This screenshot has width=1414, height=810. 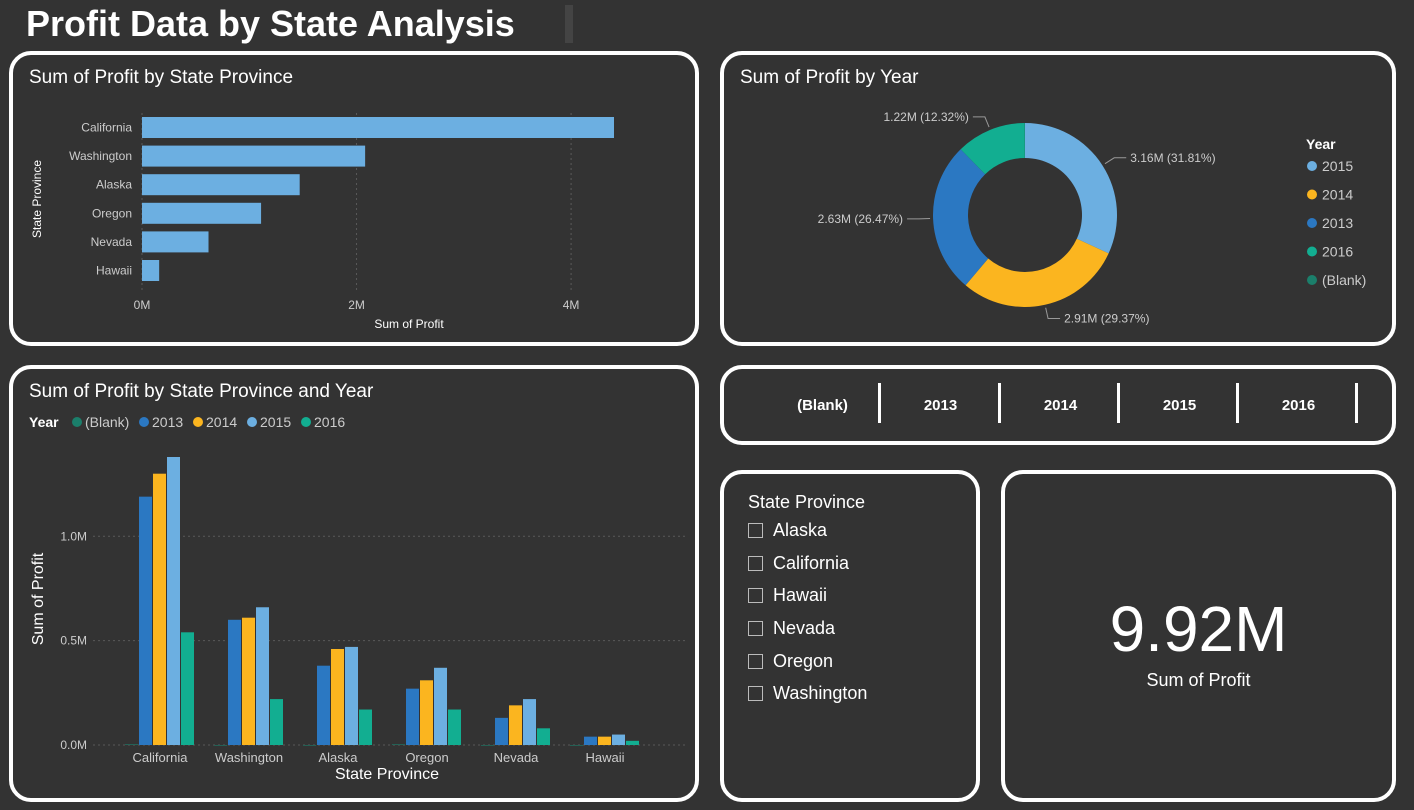 I want to click on slice-2015, so click(x=1071, y=188).